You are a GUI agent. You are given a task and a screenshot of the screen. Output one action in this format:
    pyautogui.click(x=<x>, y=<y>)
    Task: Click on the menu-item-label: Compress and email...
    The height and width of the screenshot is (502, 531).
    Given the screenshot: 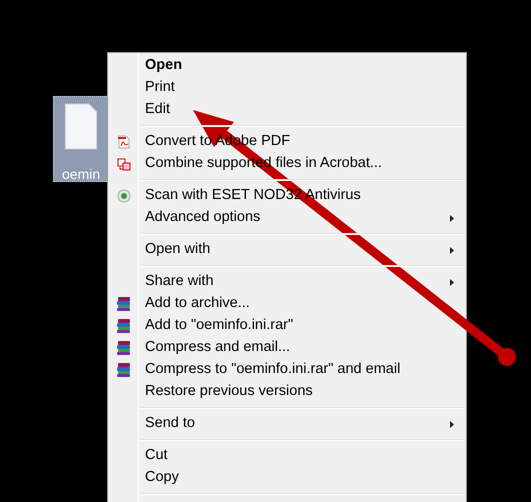 What is the action you would take?
    pyautogui.click(x=217, y=348)
    